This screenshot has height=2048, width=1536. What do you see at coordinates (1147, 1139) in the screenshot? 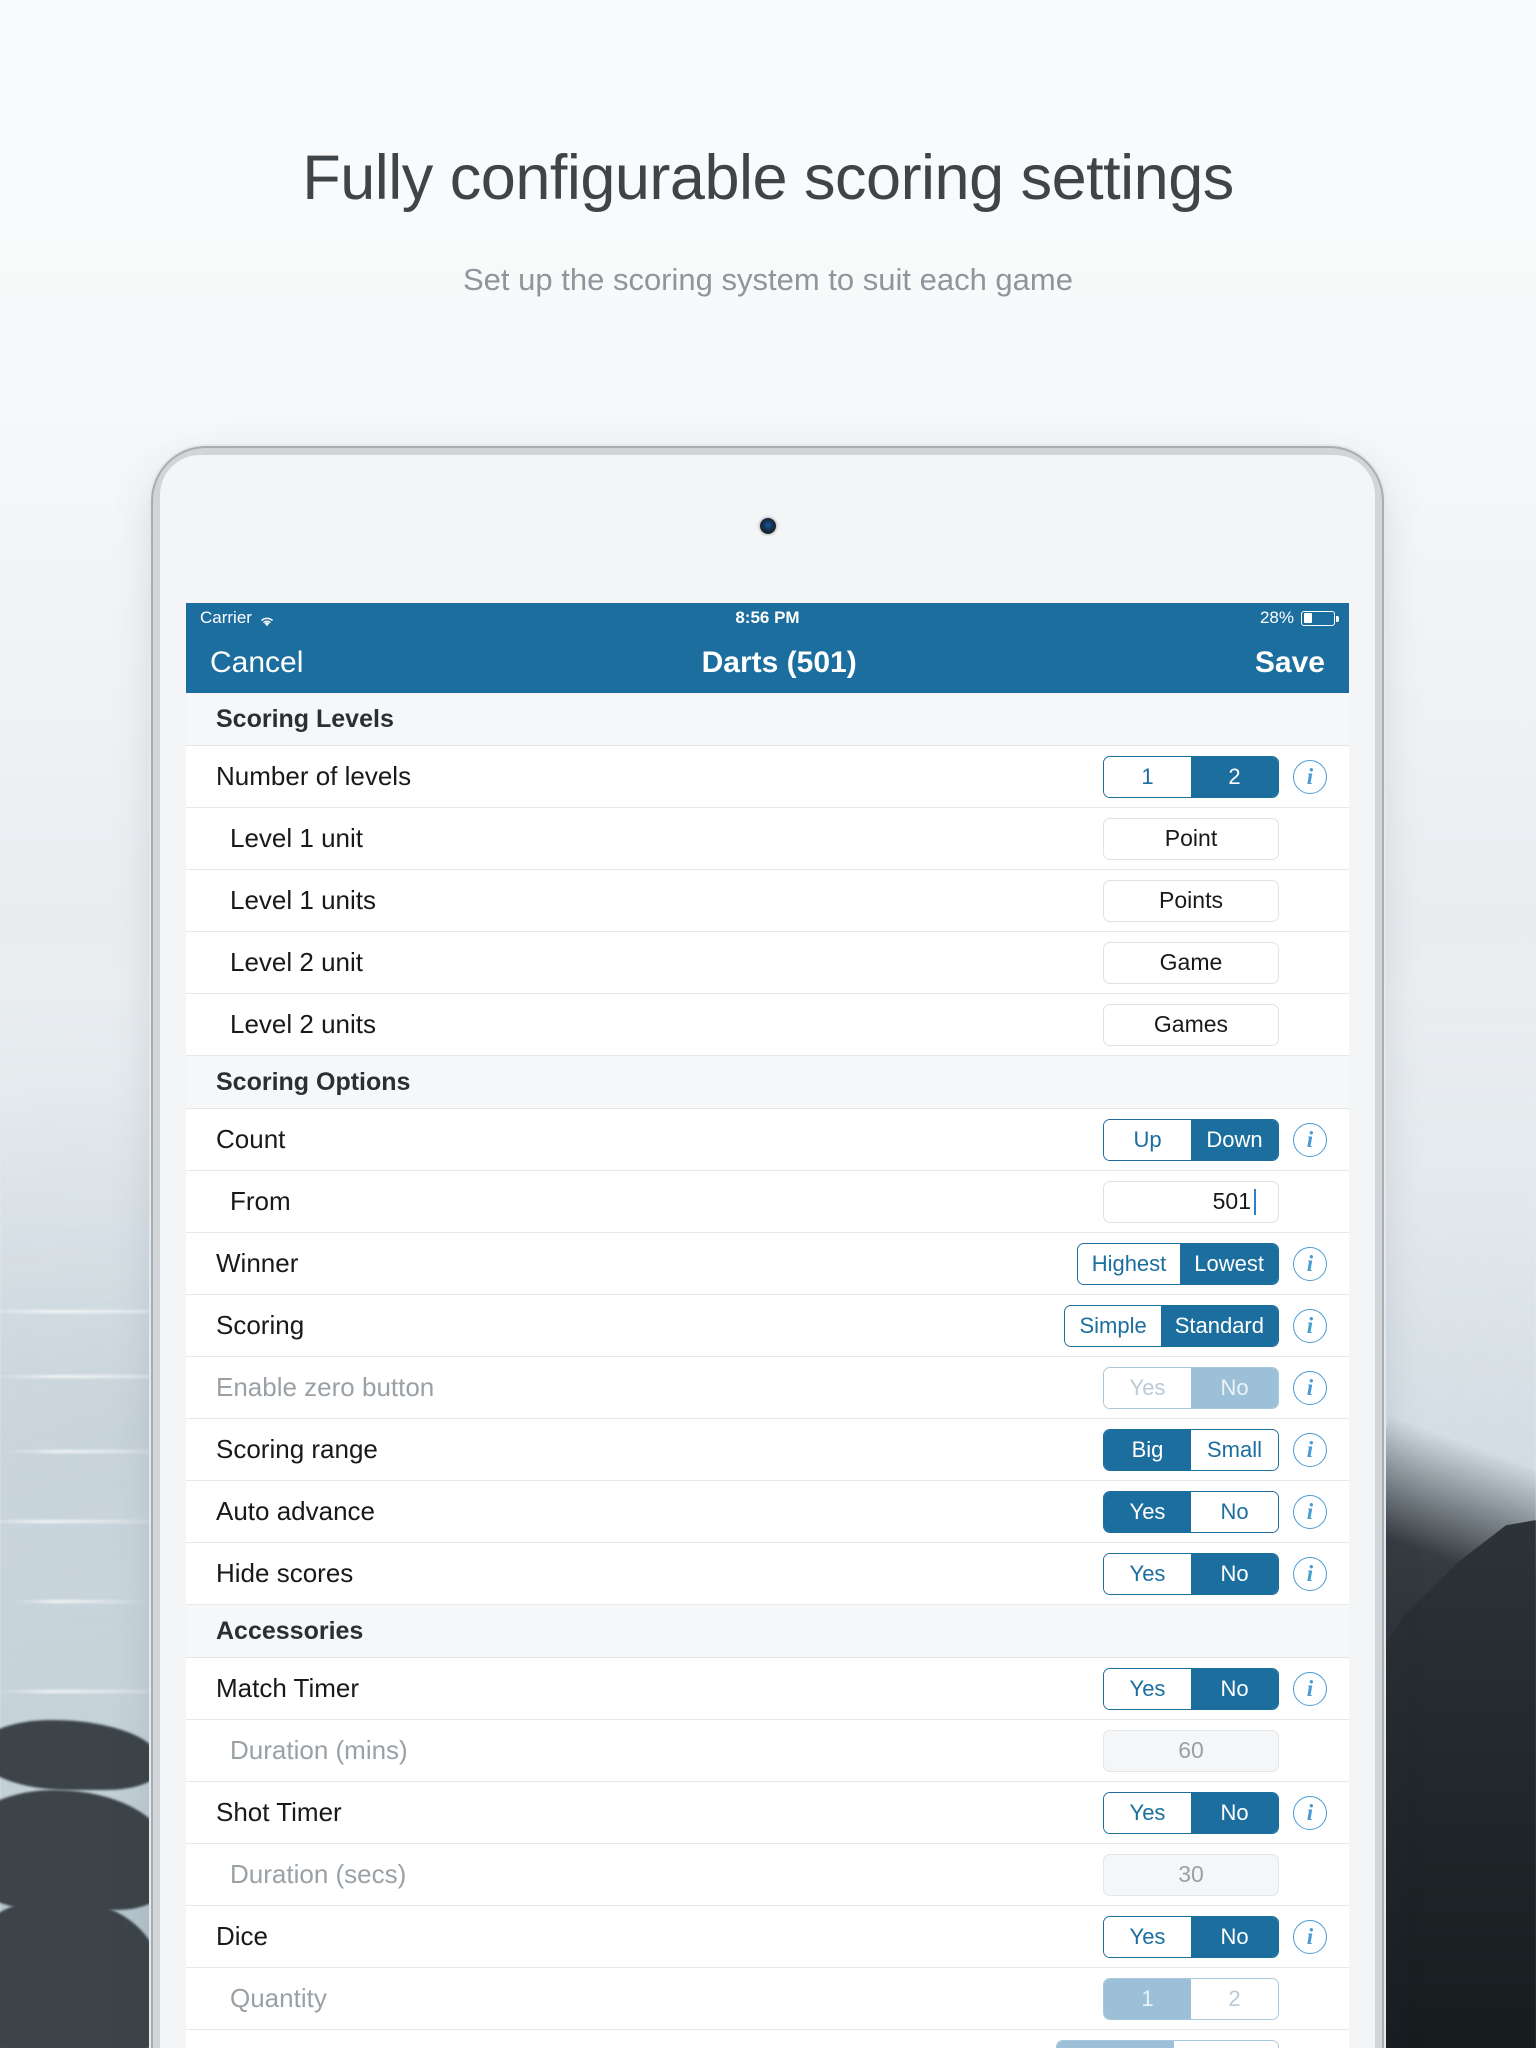
I see `segment-option-up: Up` at bounding box center [1147, 1139].